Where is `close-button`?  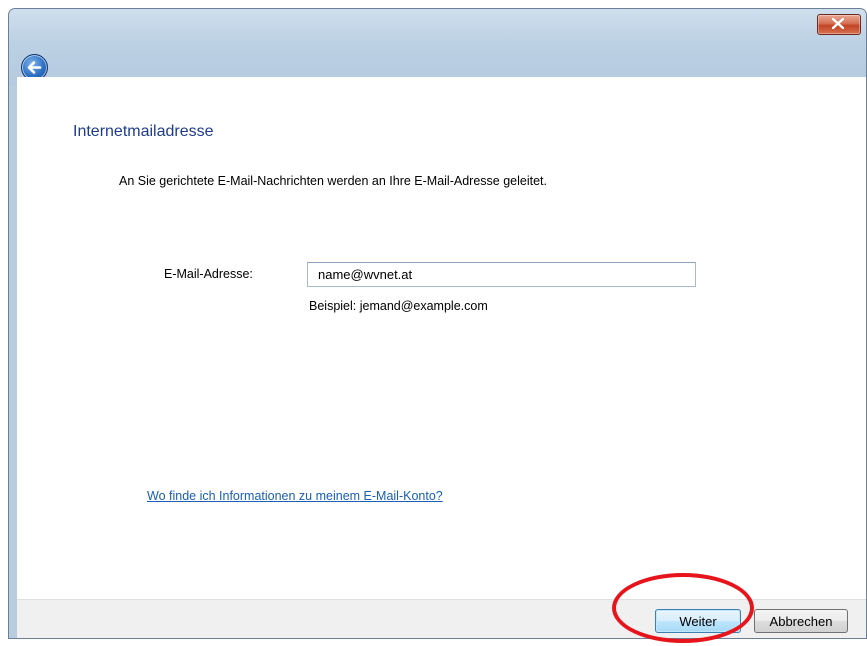
close-button is located at coordinates (839, 24).